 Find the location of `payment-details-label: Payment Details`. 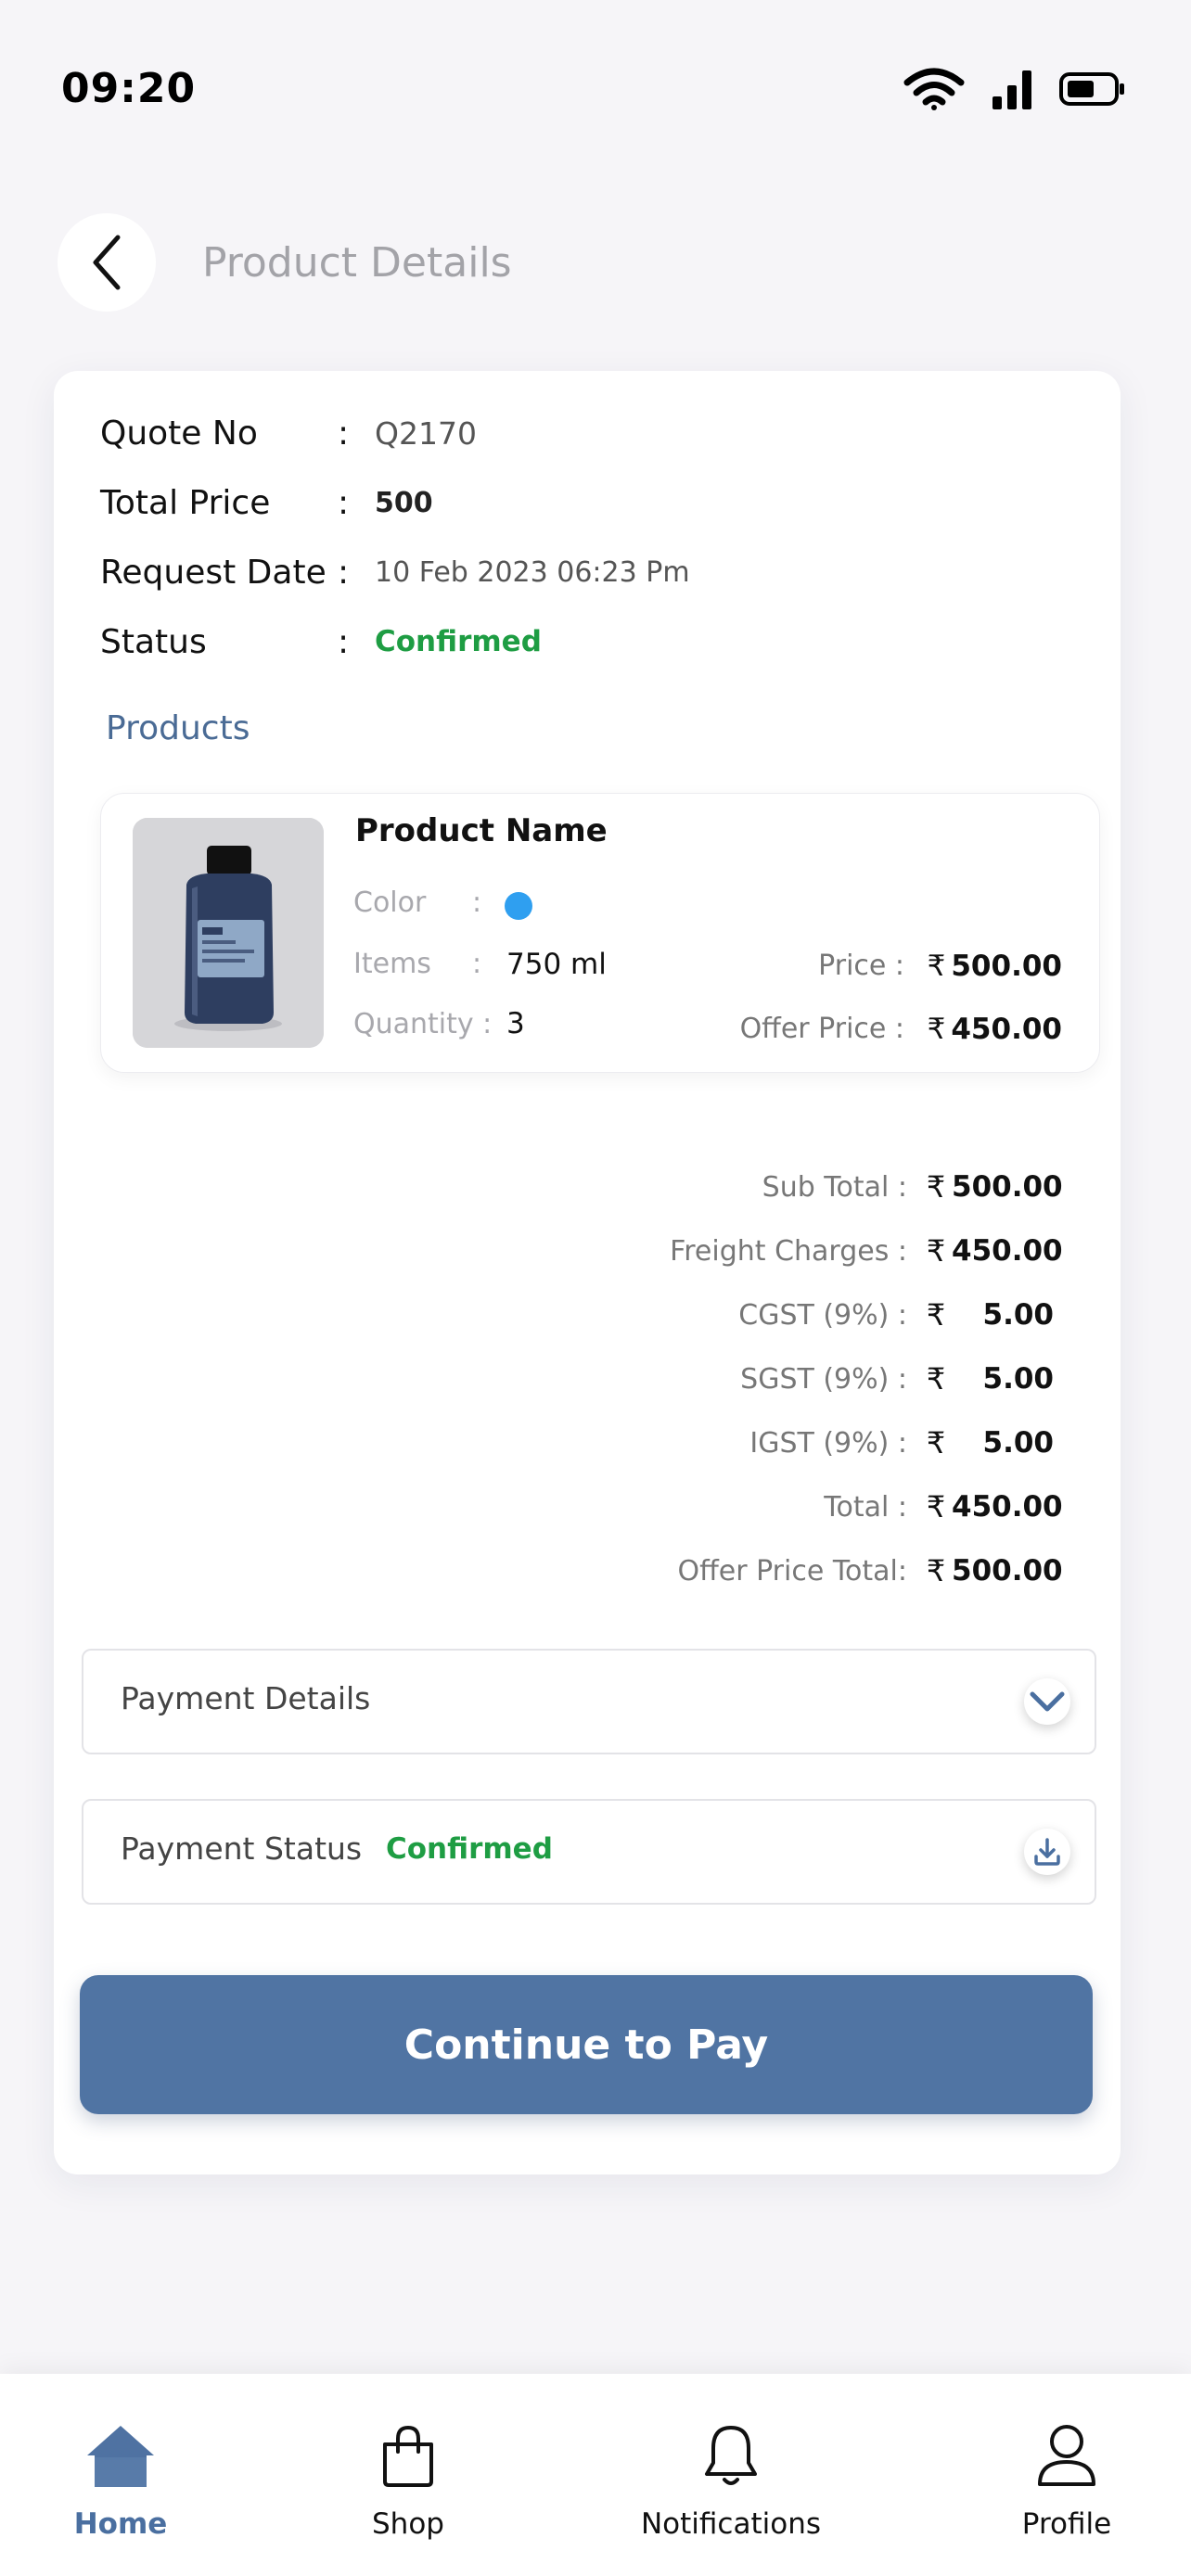

payment-details-label: Payment Details is located at coordinates (246, 1698).